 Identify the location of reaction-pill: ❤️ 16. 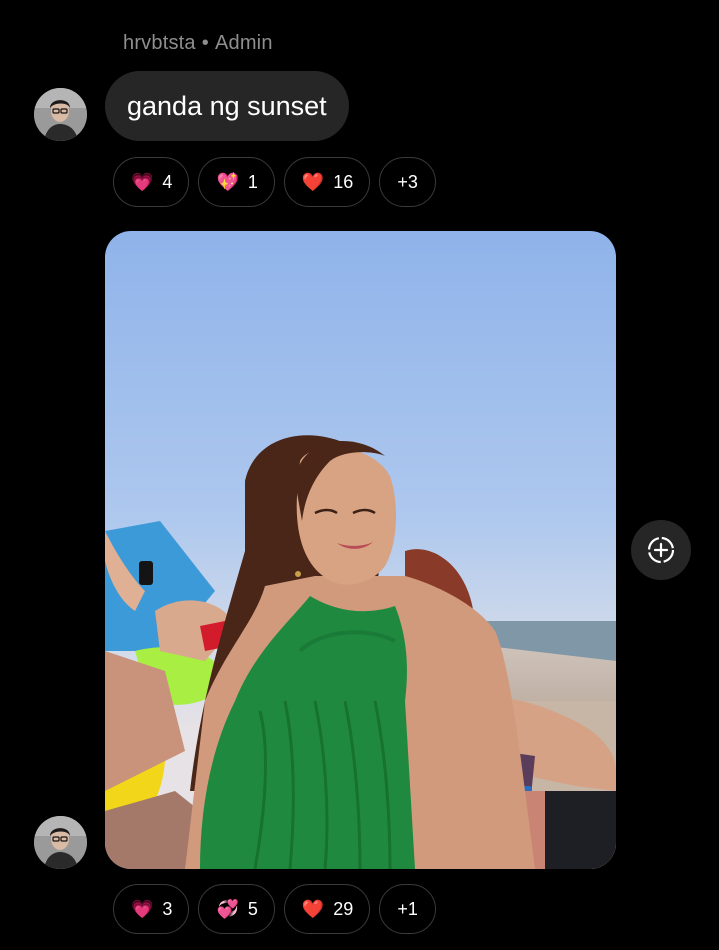
(327, 182).